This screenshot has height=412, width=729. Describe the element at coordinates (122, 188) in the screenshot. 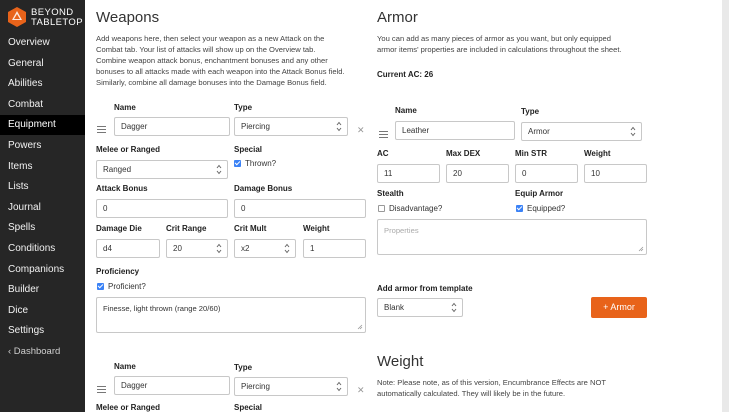

I see `attack-bonus-label: Attack Bonus` at that location.